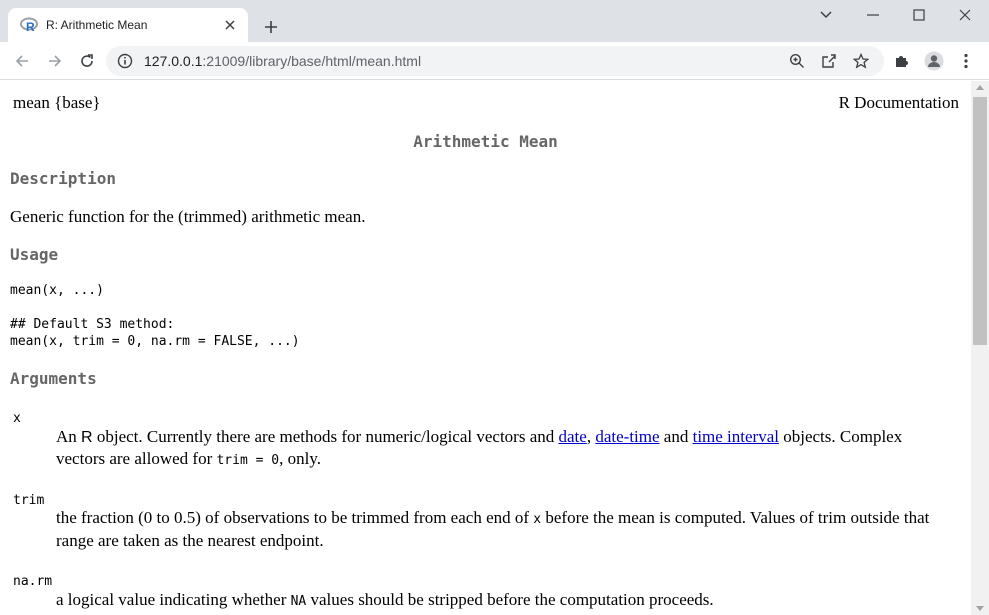 The width and height of the screenshot is (989, 615). I want to click on share-icon, so click(829, 61).